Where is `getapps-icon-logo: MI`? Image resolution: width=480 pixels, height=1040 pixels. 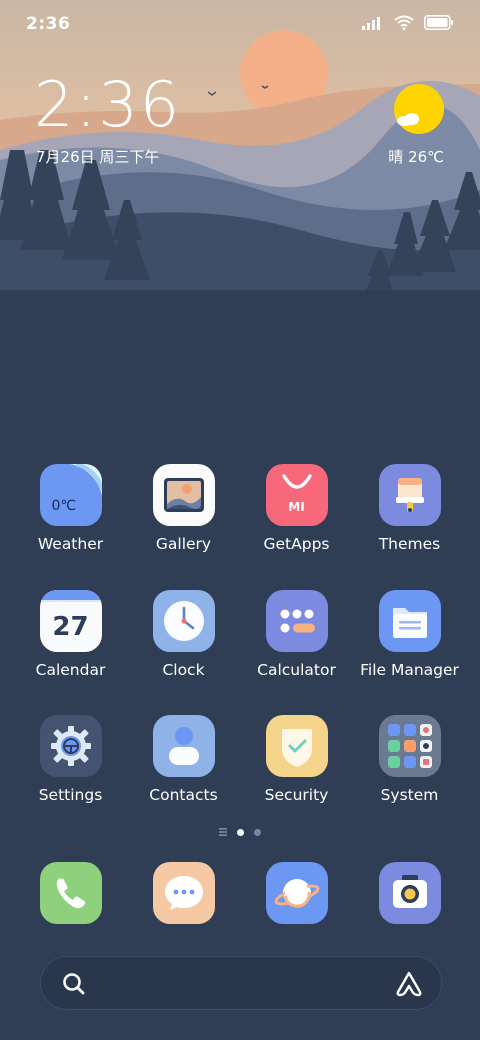
getapps-icon-logo: MI is located at coordinates (296, 507).